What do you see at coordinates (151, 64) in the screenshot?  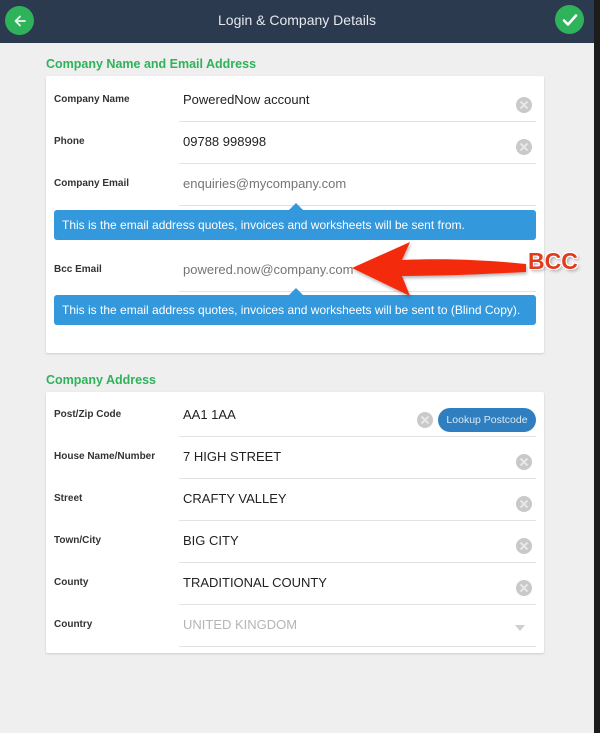 I see `section-title-company: Company Name and Email Address` at bounding box center [151, 64].